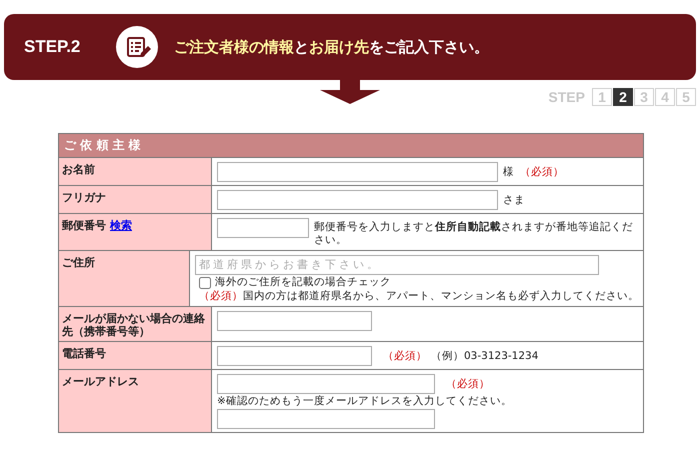 The image size is (700, 460). What do you see at coordinates (429, 47) in the screenshot?
I see `heading-text: をご記入下さい。` at bounding box center [429, 47].